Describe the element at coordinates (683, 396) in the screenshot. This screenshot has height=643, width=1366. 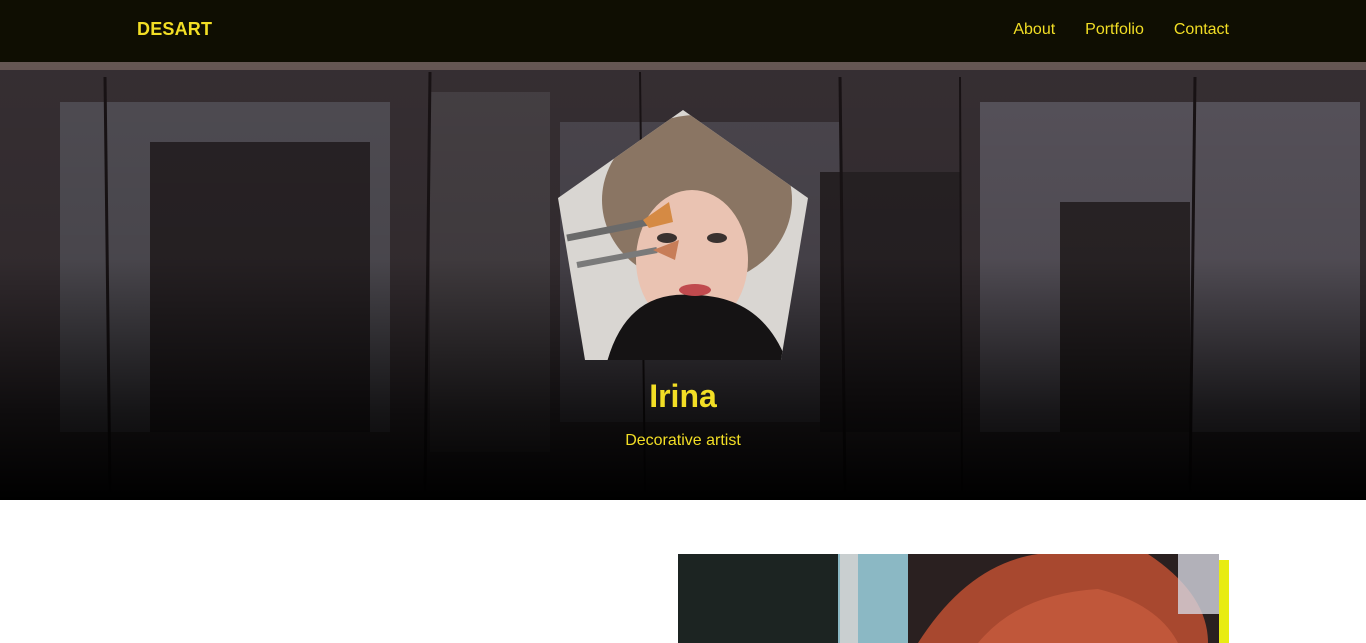
I see `artist-name: Irina` at that location.